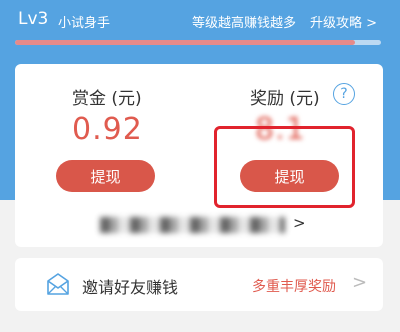 The width and height of the screenshot is (400, 332). Describe the element at coordinates (105, 176) in the screenshot. I see `bounty-withdraw-button: 提现` at that location.